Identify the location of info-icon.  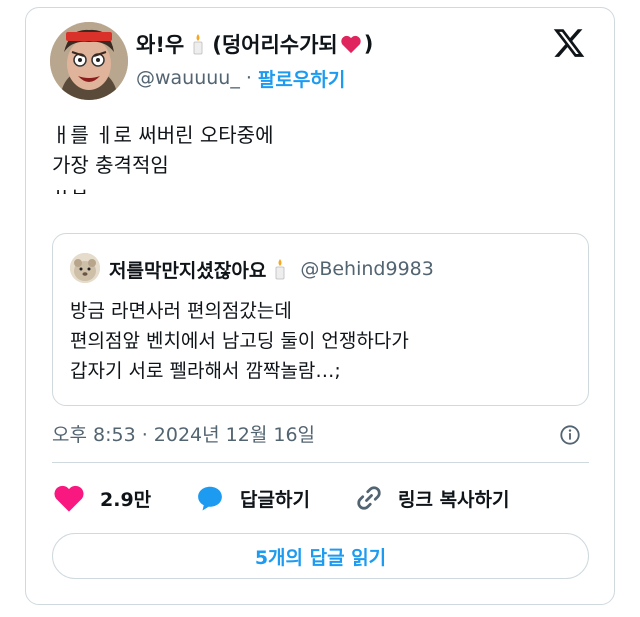
(570, 435).